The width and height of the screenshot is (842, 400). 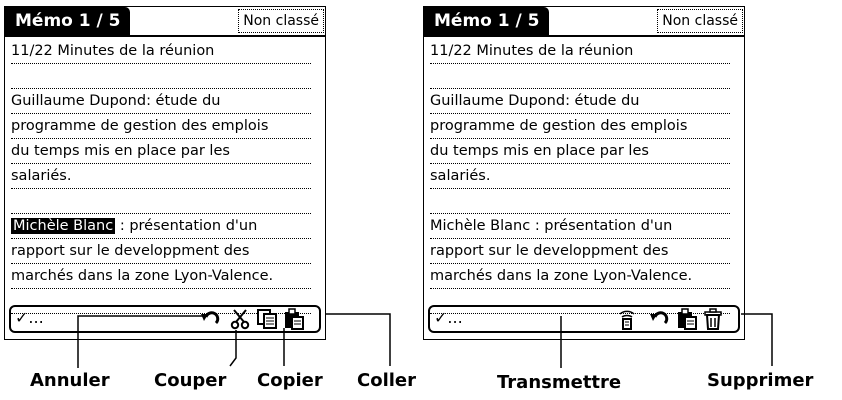 I want to click on leader-coller, so click(x=358, y=339).